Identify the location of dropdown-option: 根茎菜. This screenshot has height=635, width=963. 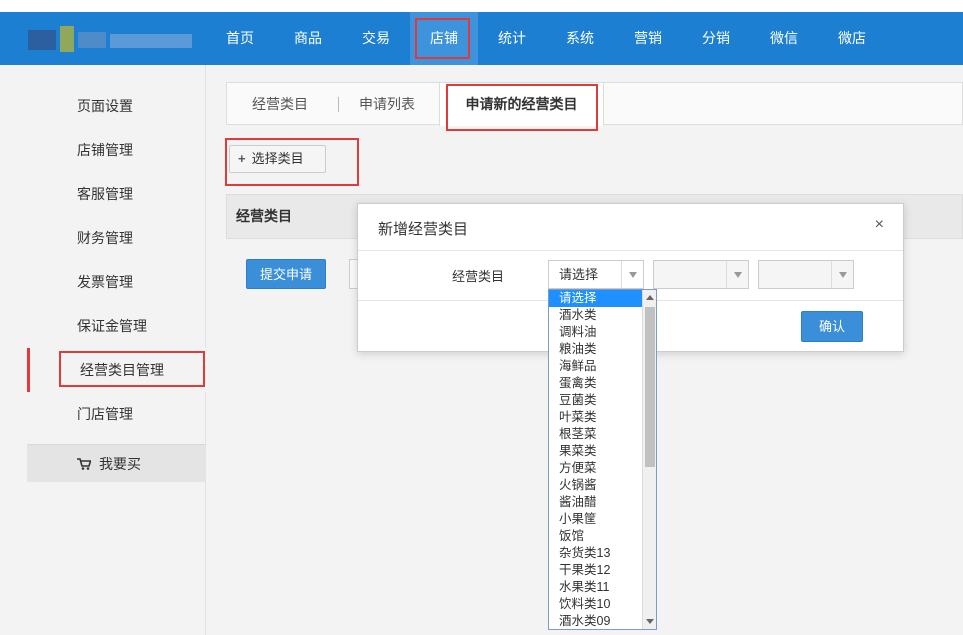
(595, 434).